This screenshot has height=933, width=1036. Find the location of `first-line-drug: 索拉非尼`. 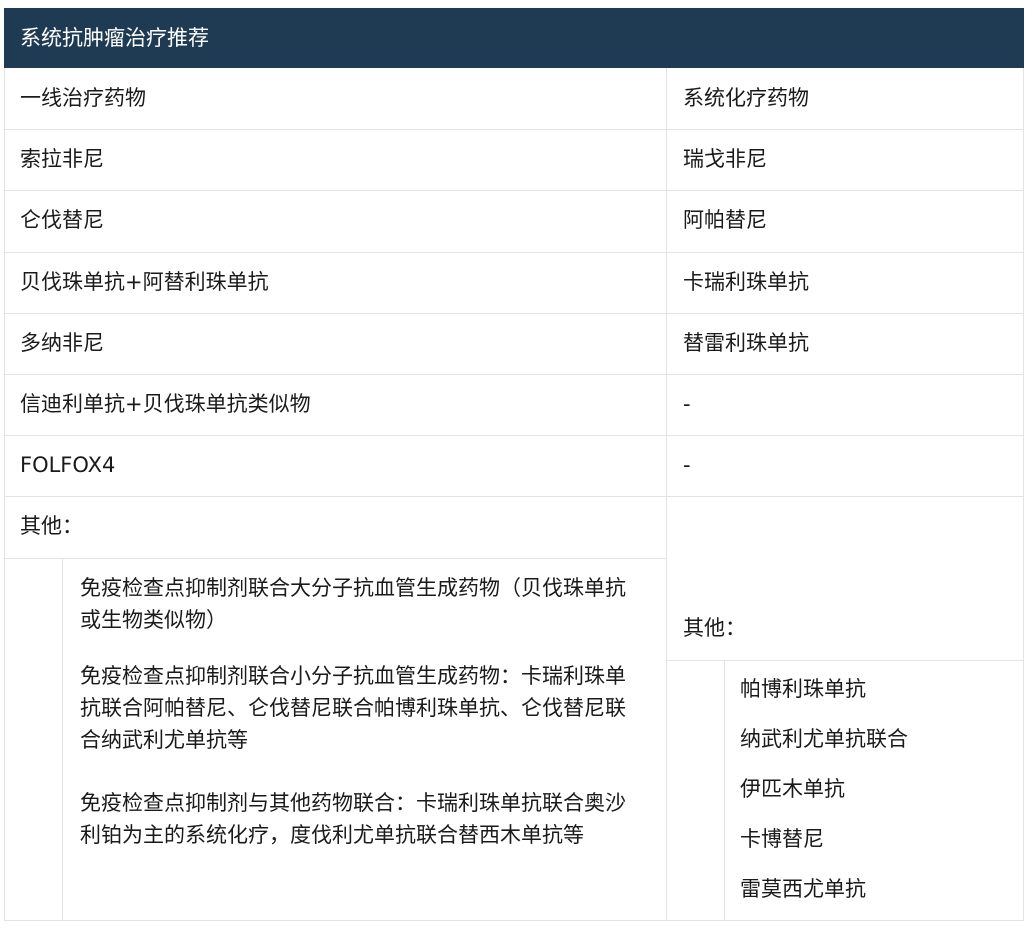

first-line-drug: 索拉非尼 is located at coordinates (62, 159).